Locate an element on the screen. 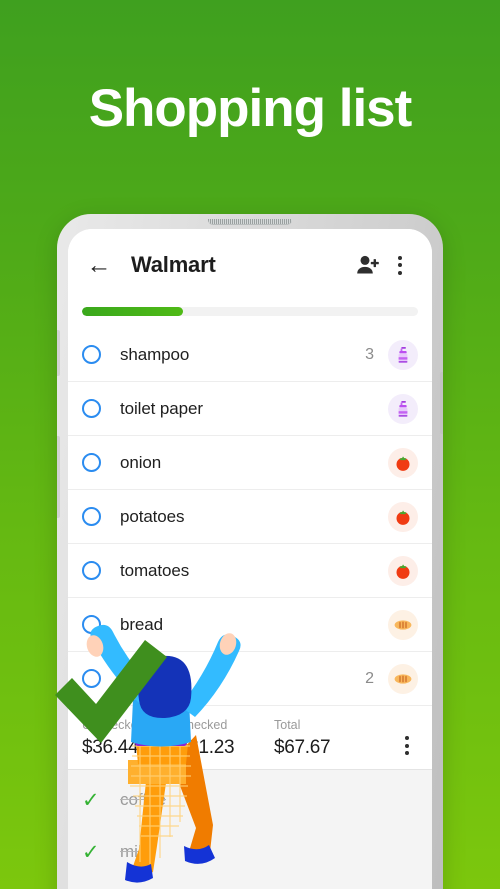  summary-checked-value: $31.23 is located at coordinates (206, 747).